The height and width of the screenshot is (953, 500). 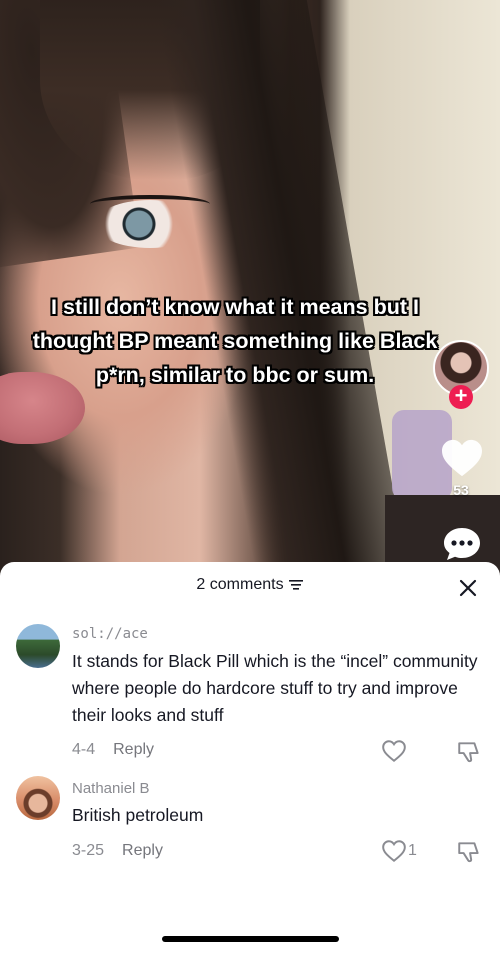 I want to click on comment-text: British petroleum, so click(x=138, y=815).